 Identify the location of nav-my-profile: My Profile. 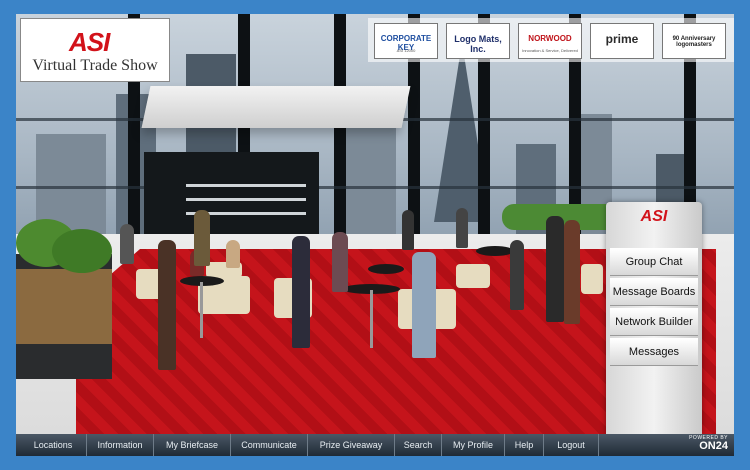
(473, 445).